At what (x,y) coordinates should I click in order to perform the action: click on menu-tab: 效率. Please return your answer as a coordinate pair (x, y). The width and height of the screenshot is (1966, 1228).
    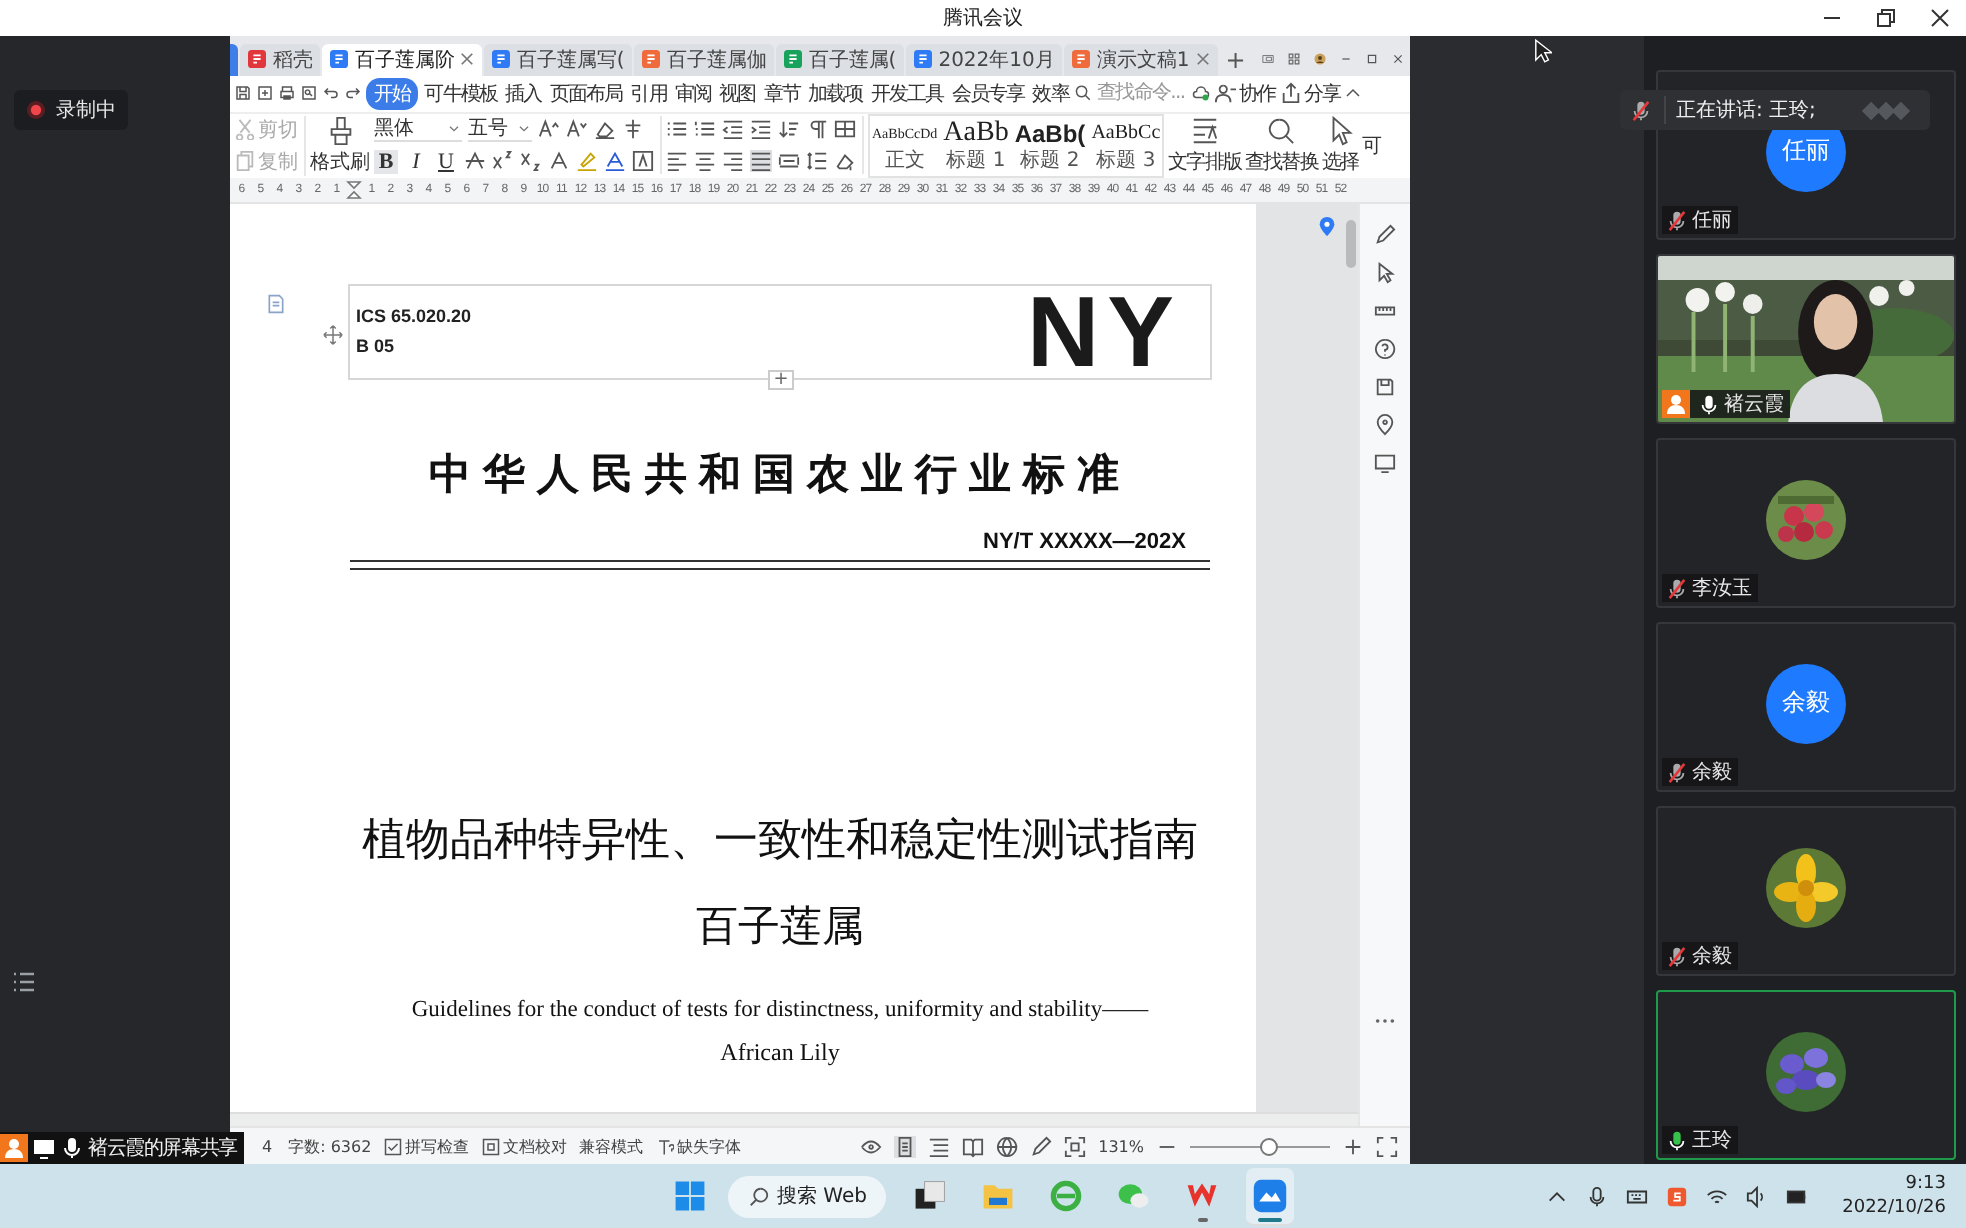
    Looking at the image, I should click on (1050, 93).